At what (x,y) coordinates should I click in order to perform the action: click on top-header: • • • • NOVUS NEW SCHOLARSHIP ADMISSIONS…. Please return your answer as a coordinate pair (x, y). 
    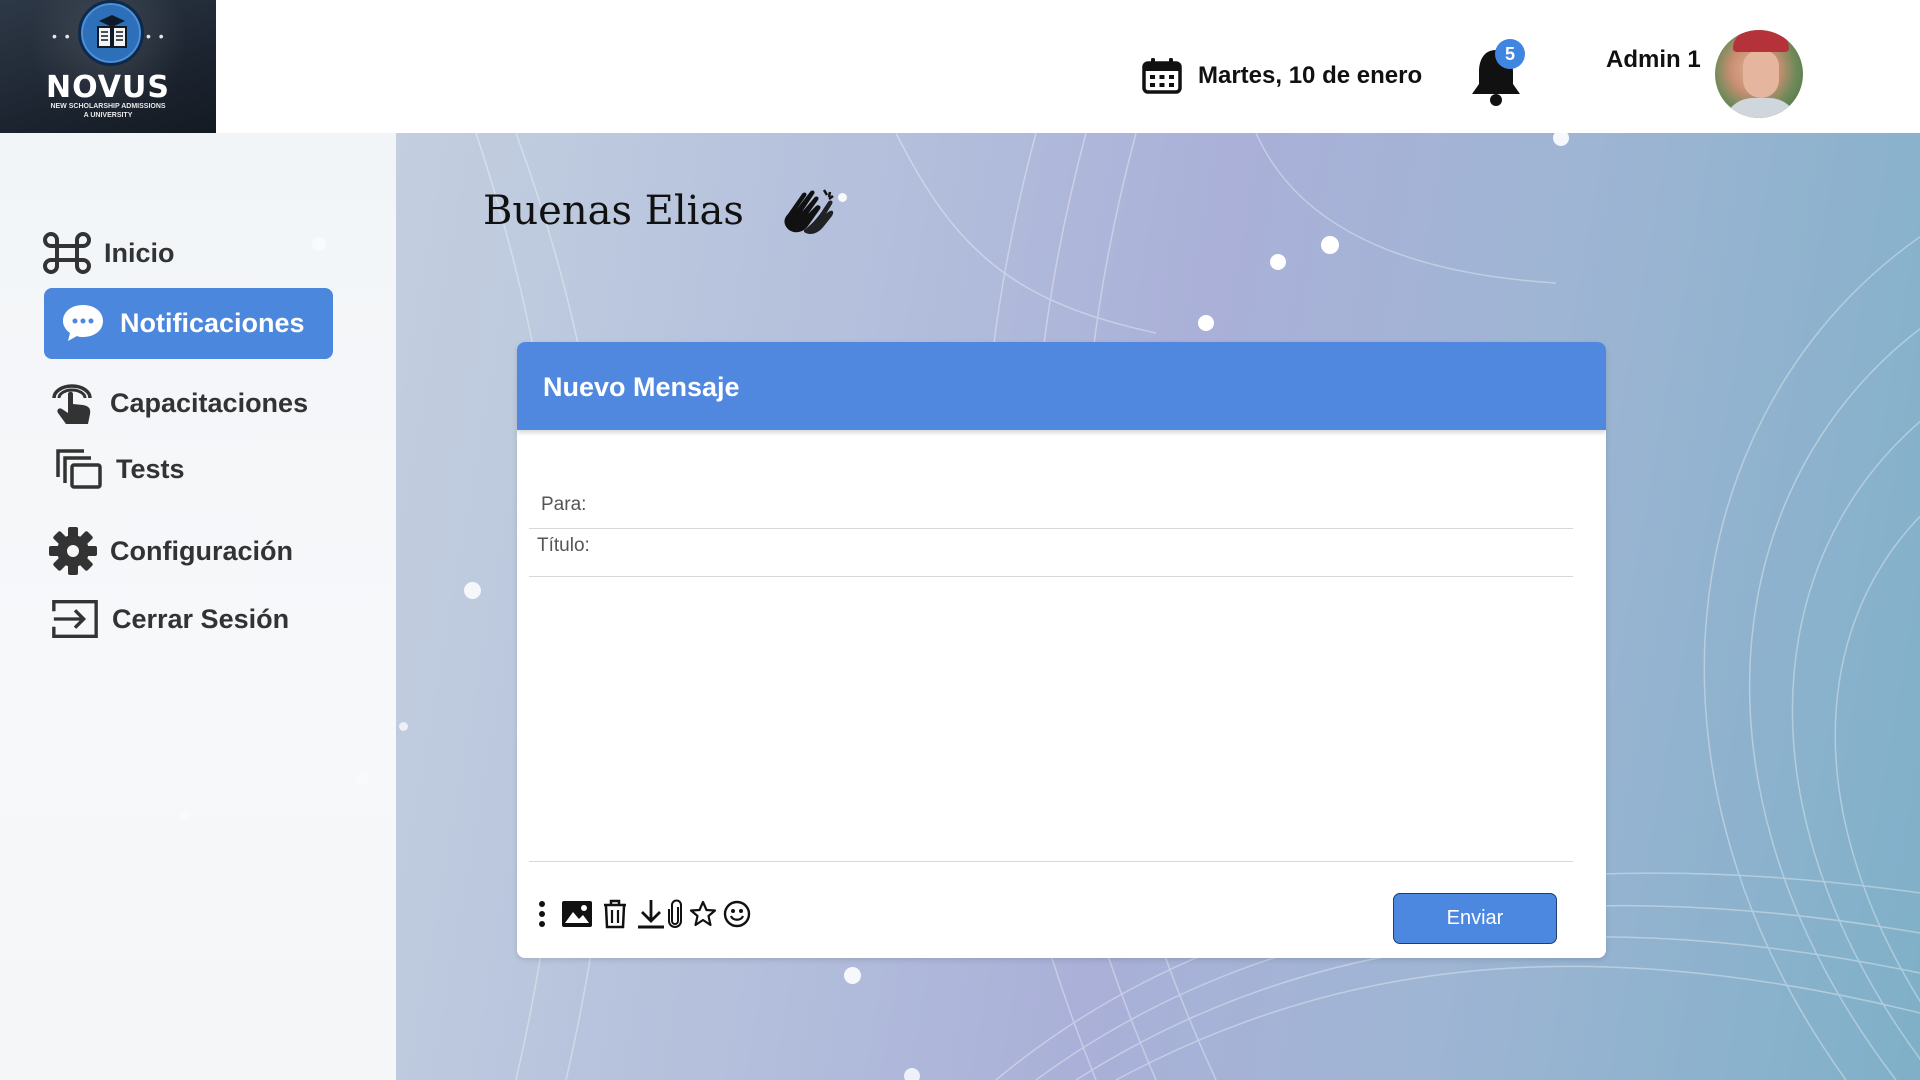
    Looking at the image, I should click on (960, 66).